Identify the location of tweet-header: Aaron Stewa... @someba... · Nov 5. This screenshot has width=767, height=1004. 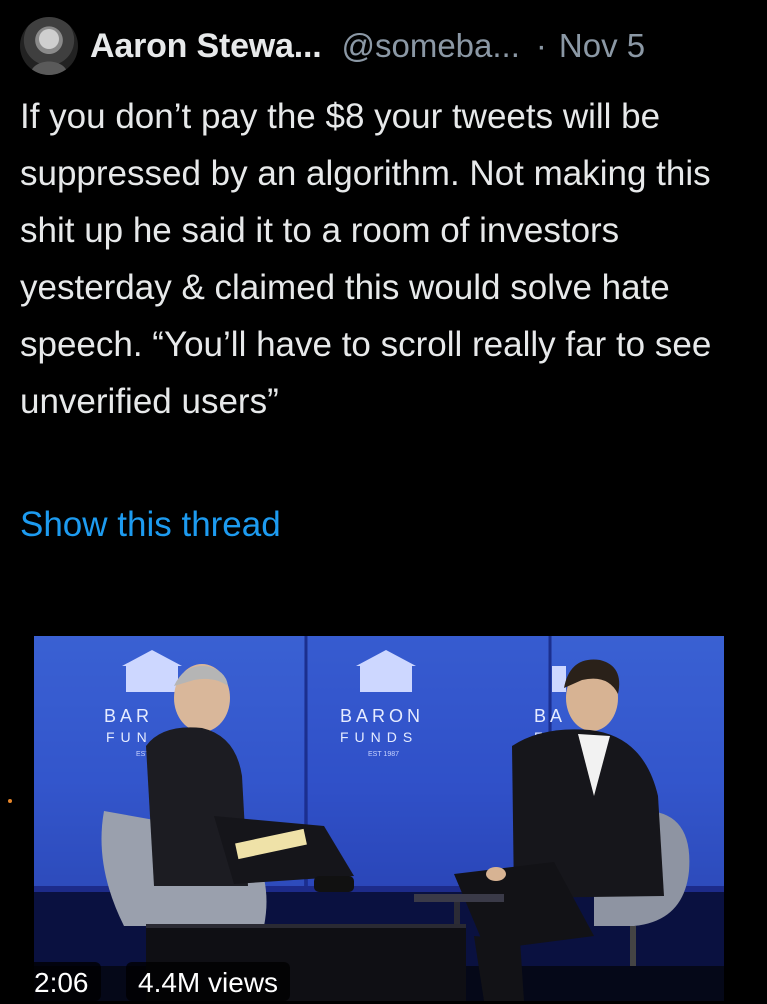
(393, 46).